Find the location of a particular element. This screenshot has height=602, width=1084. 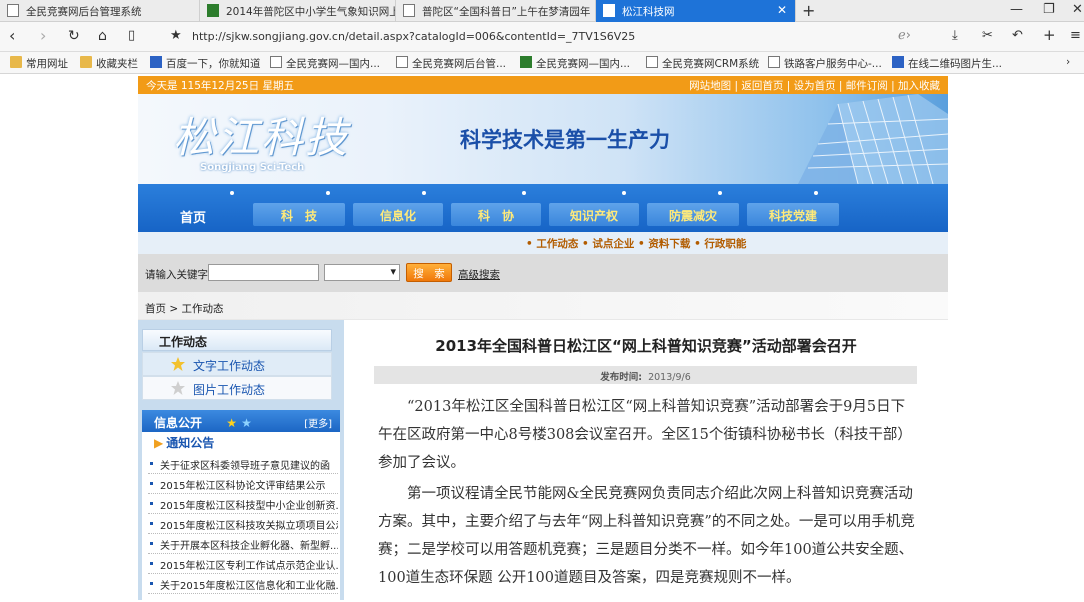

nav-ip: 知识产权 is located at coordinates (594, 214).